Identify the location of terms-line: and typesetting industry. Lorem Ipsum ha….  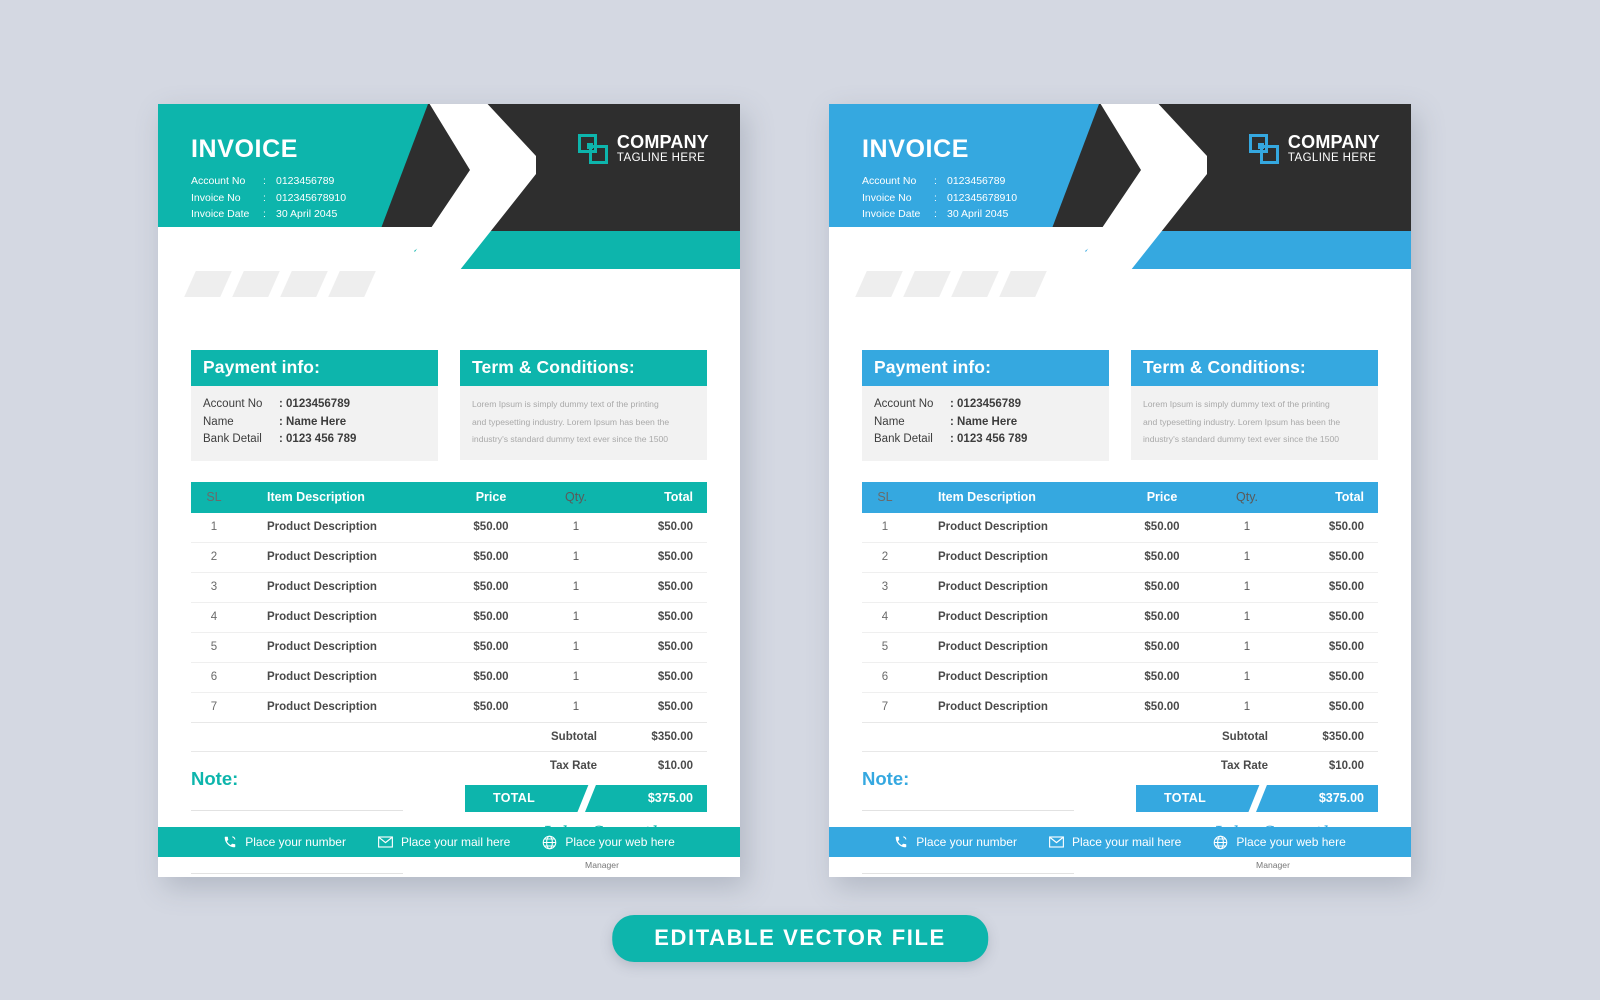
(1242, 421).